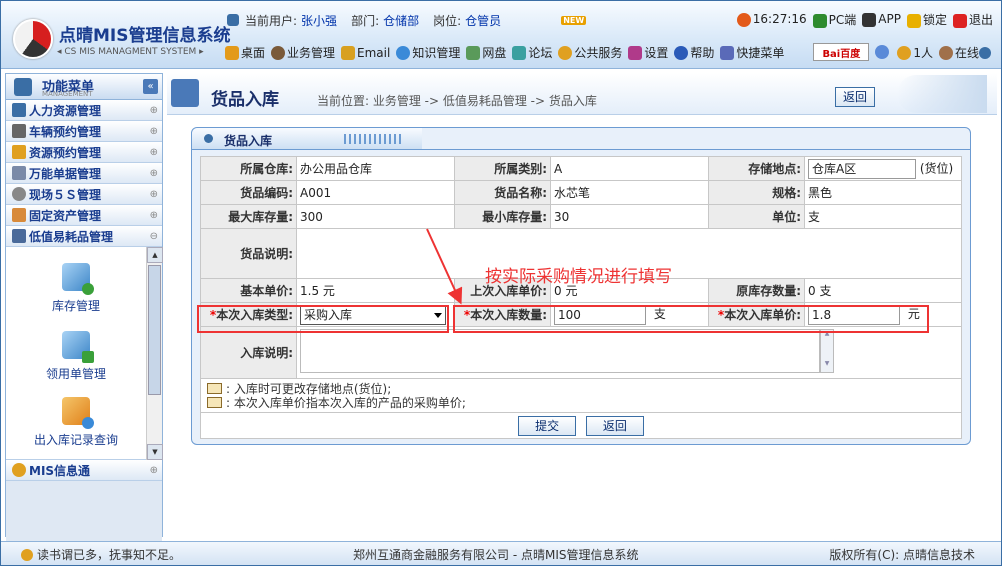  What do you see at coordinates (834, 19) in the screenshot?
I see `pc-link: PC端` at bounding box center [834, 19].